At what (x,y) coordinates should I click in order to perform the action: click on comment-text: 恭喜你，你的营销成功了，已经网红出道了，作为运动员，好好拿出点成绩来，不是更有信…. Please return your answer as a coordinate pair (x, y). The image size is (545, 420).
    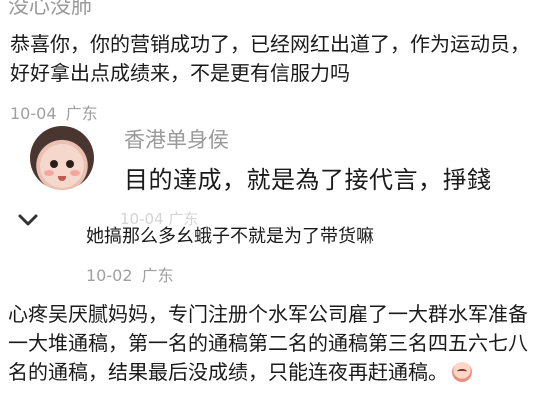
    Looking at the image, I should click on (270, 58).